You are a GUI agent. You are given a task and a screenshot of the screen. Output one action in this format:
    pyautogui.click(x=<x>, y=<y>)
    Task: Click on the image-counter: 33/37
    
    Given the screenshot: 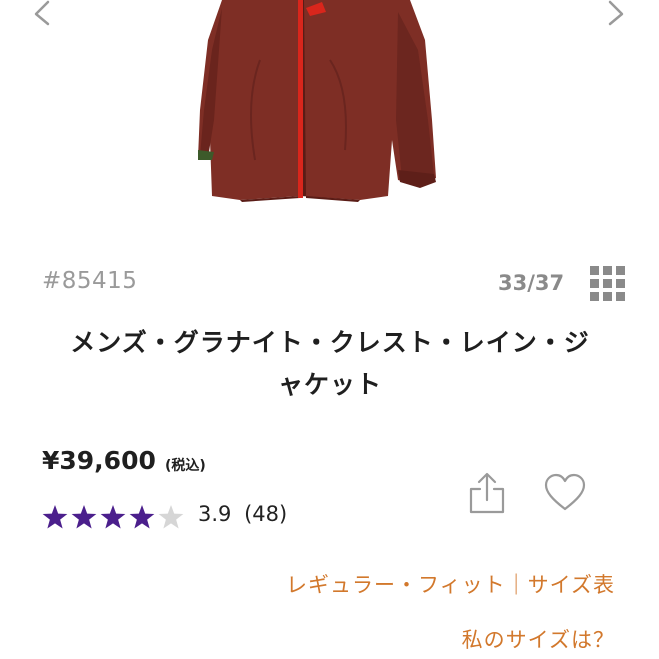 What is the action you would take?
    pyautogui.click(x=531, y=283)
    